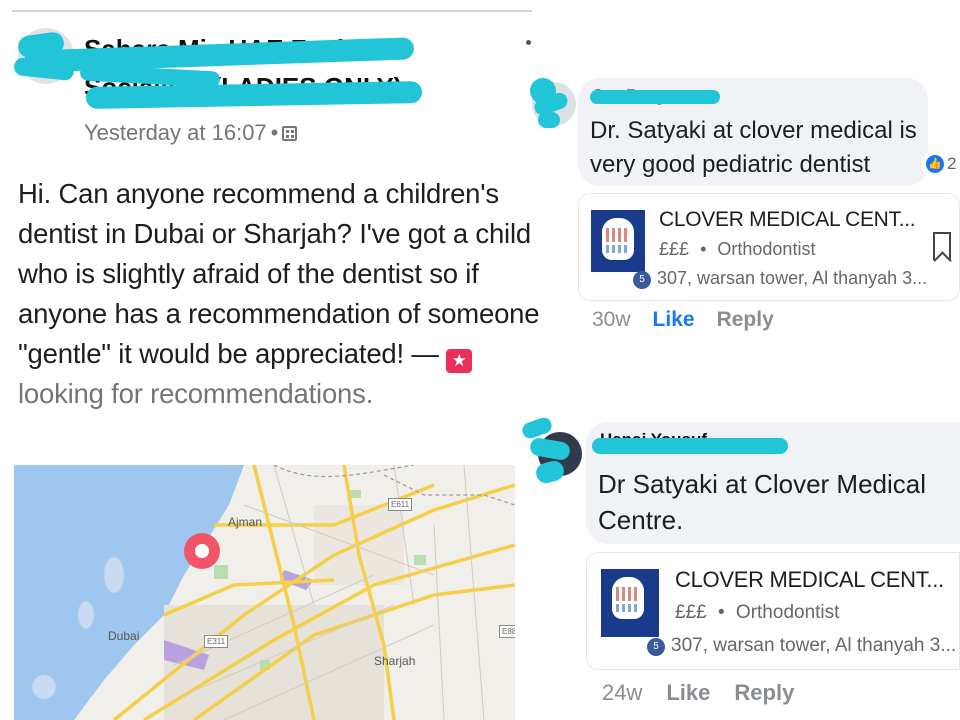  I want to click on divider, so click(272, 11).